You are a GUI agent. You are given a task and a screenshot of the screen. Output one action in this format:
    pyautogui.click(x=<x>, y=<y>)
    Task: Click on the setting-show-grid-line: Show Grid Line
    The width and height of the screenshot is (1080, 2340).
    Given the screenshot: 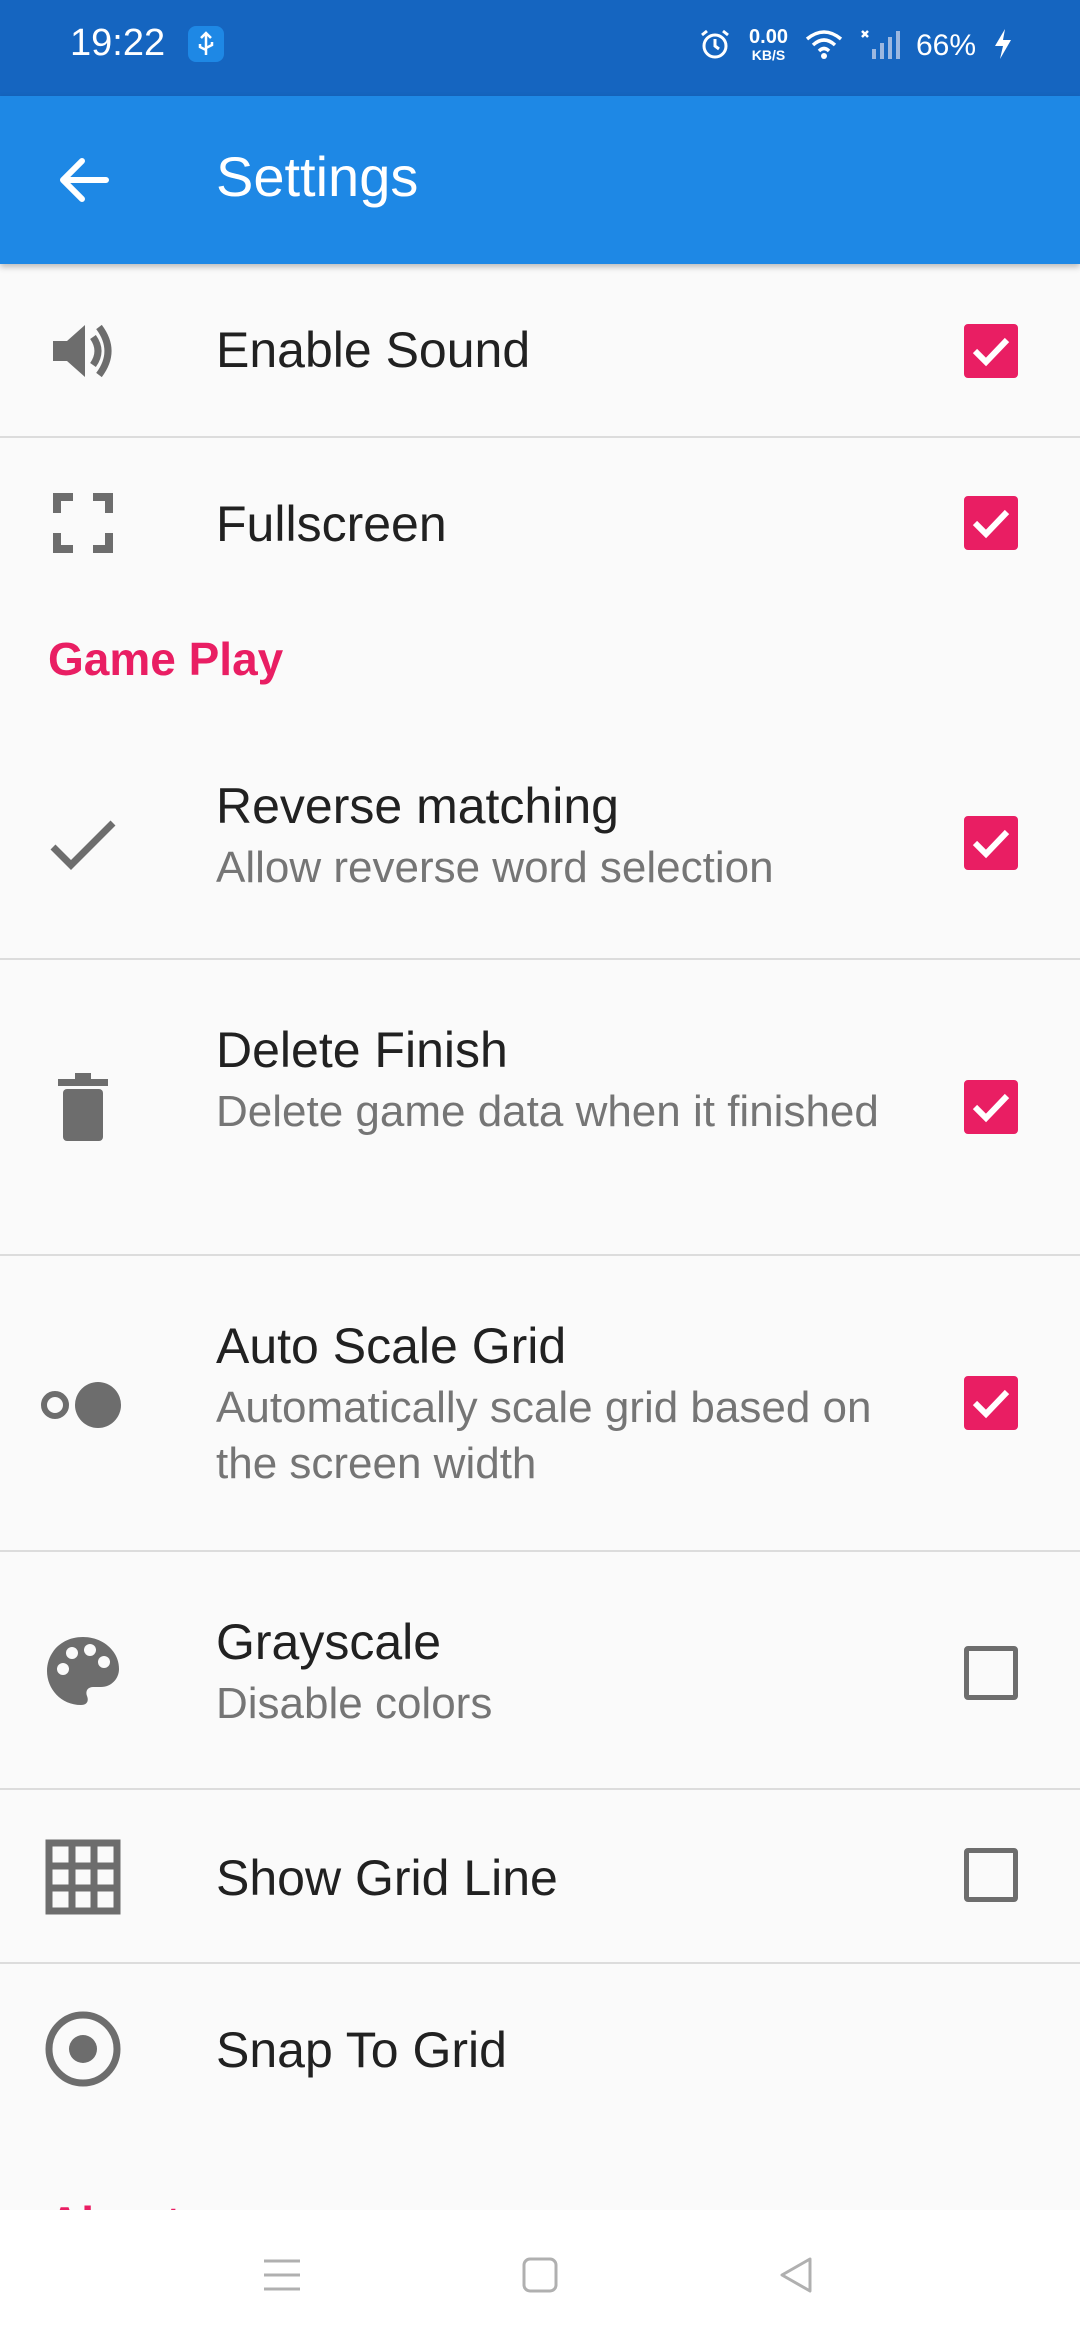 What is the action you would take?
    pyautogui.click(x=540, y=1877)
    